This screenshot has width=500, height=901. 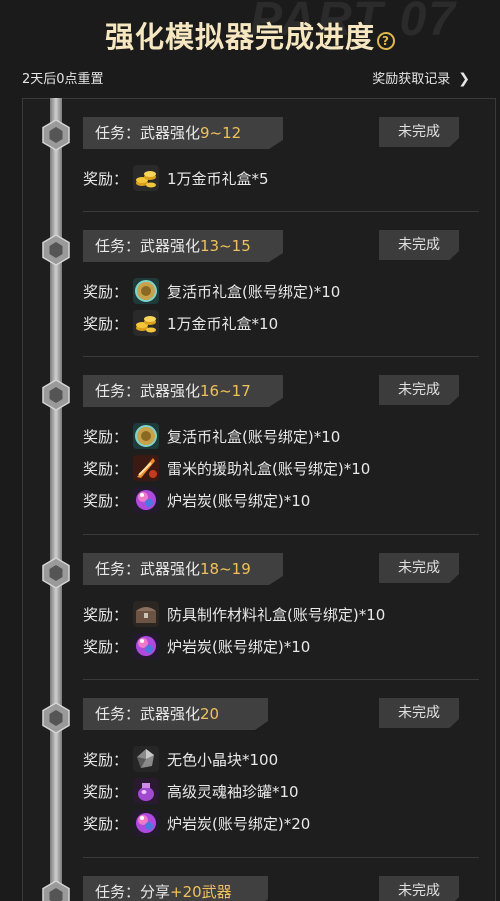 I want to click on reward-row: 奖励： 炉岩炭(账号绑定)*20, so click(x=196, y=823).